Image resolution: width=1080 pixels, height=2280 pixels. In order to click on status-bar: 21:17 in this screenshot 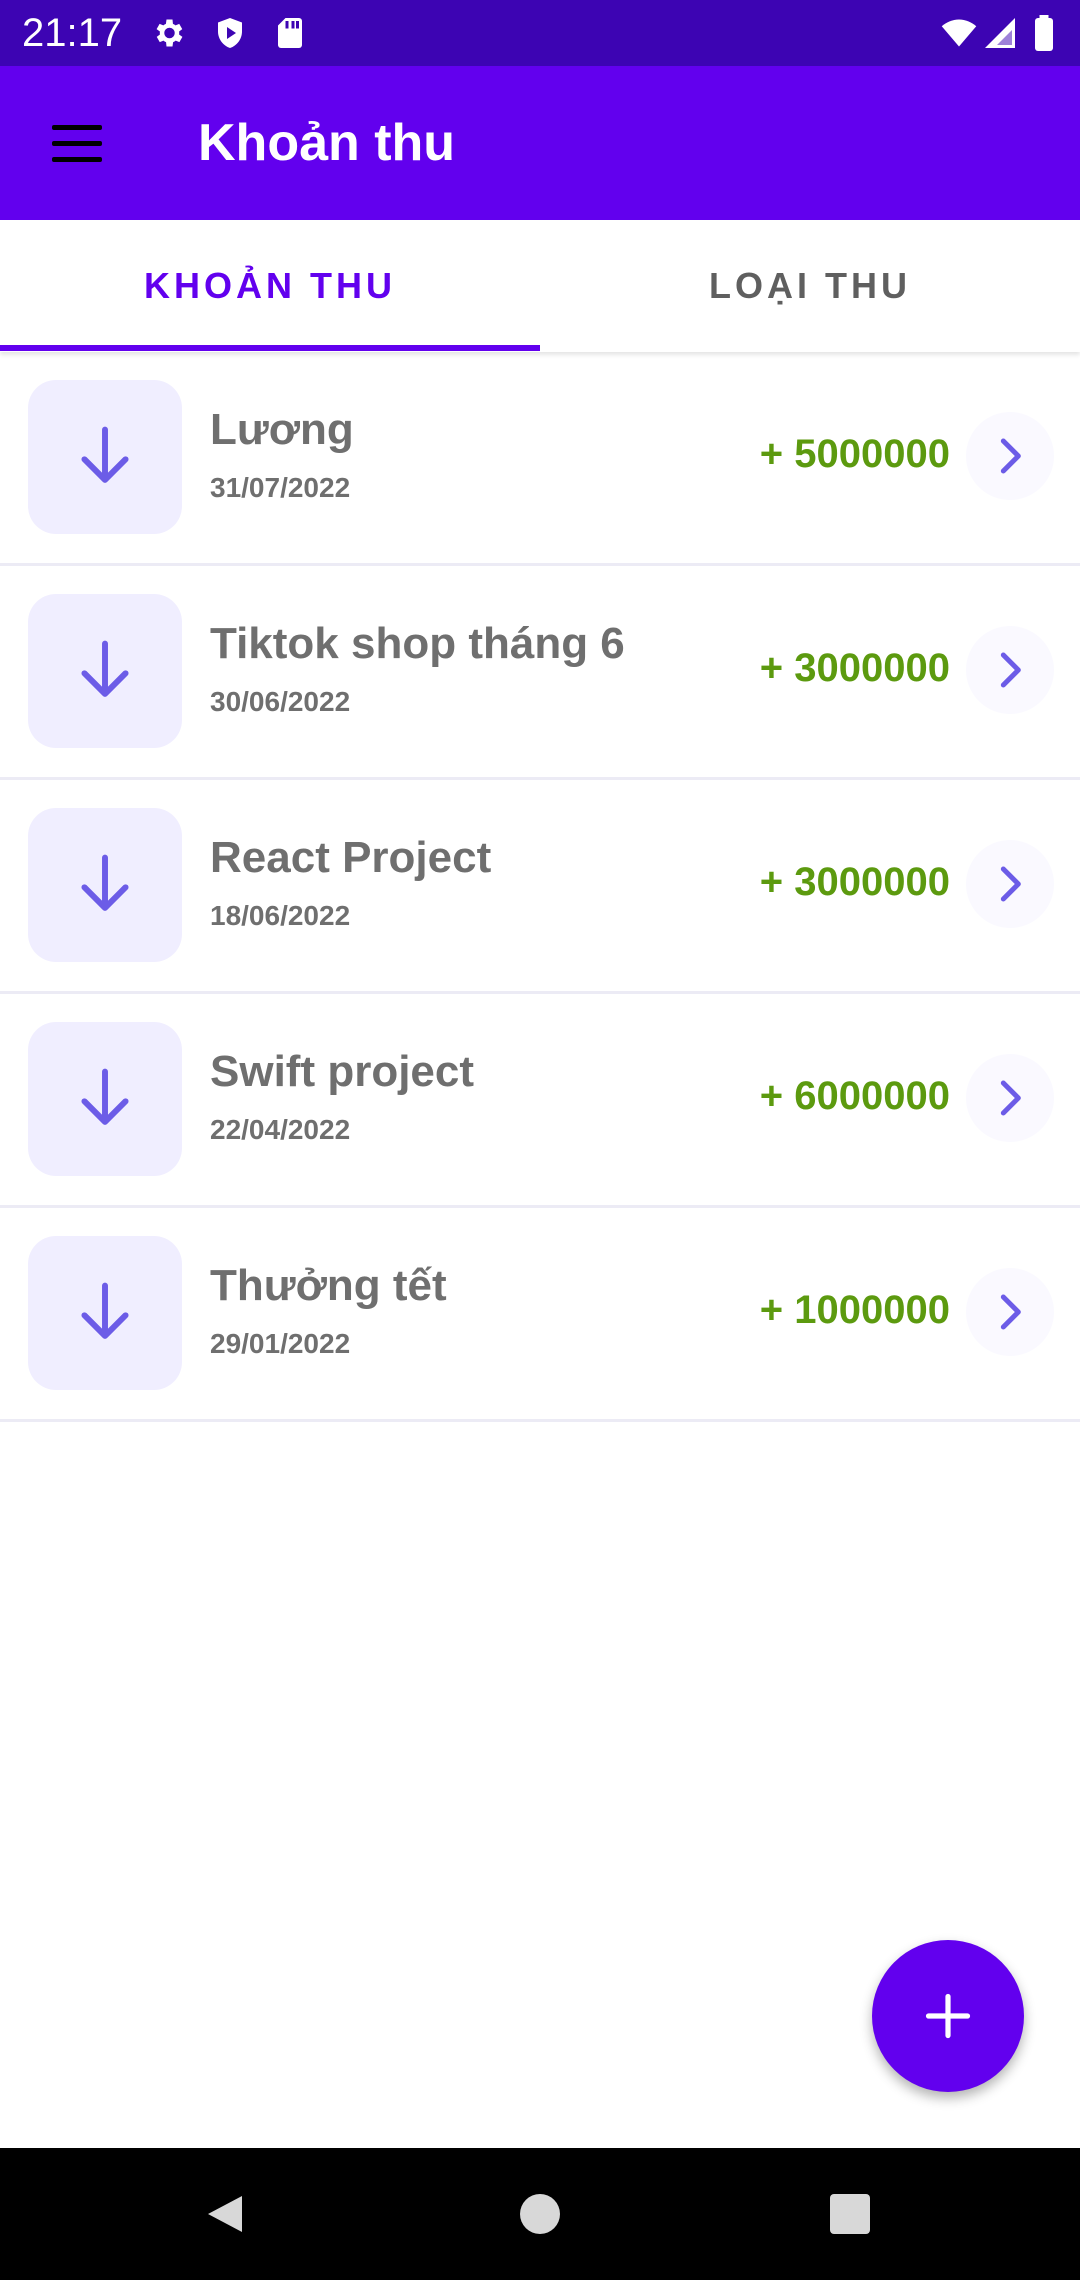, I will do `click(540, 33)`.